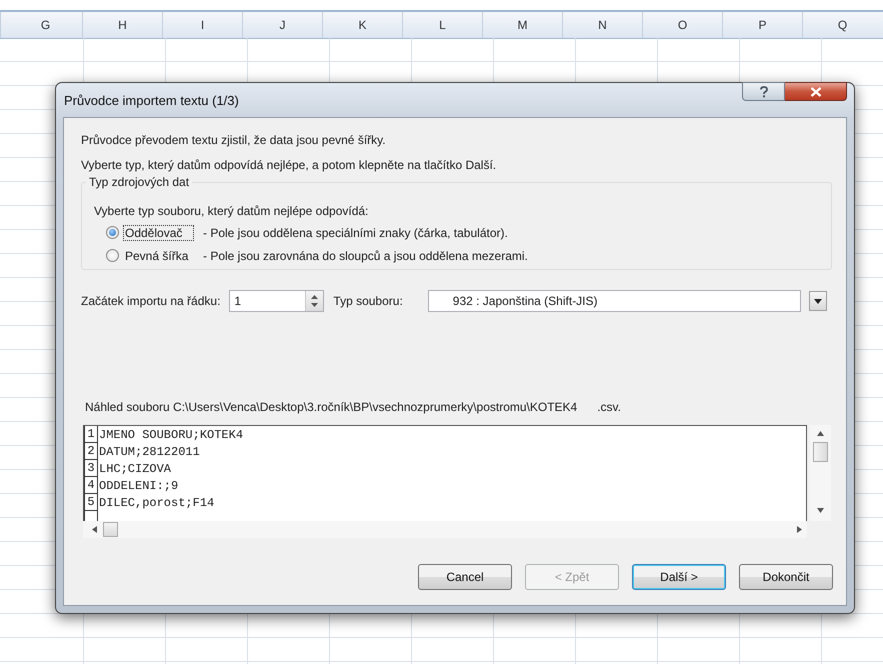 The height and width of the screenshot is (664, 883). I want to click on column-header: O, so click(682, 25).